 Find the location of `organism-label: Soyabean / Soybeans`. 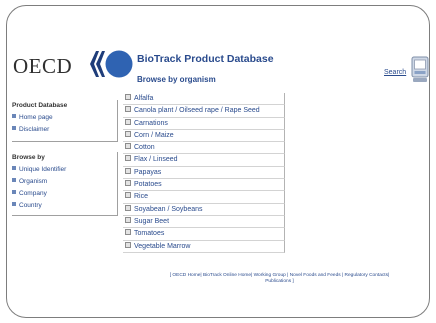

organism-label: Soyabean / Soybeans is located at coordinates (168, 209).